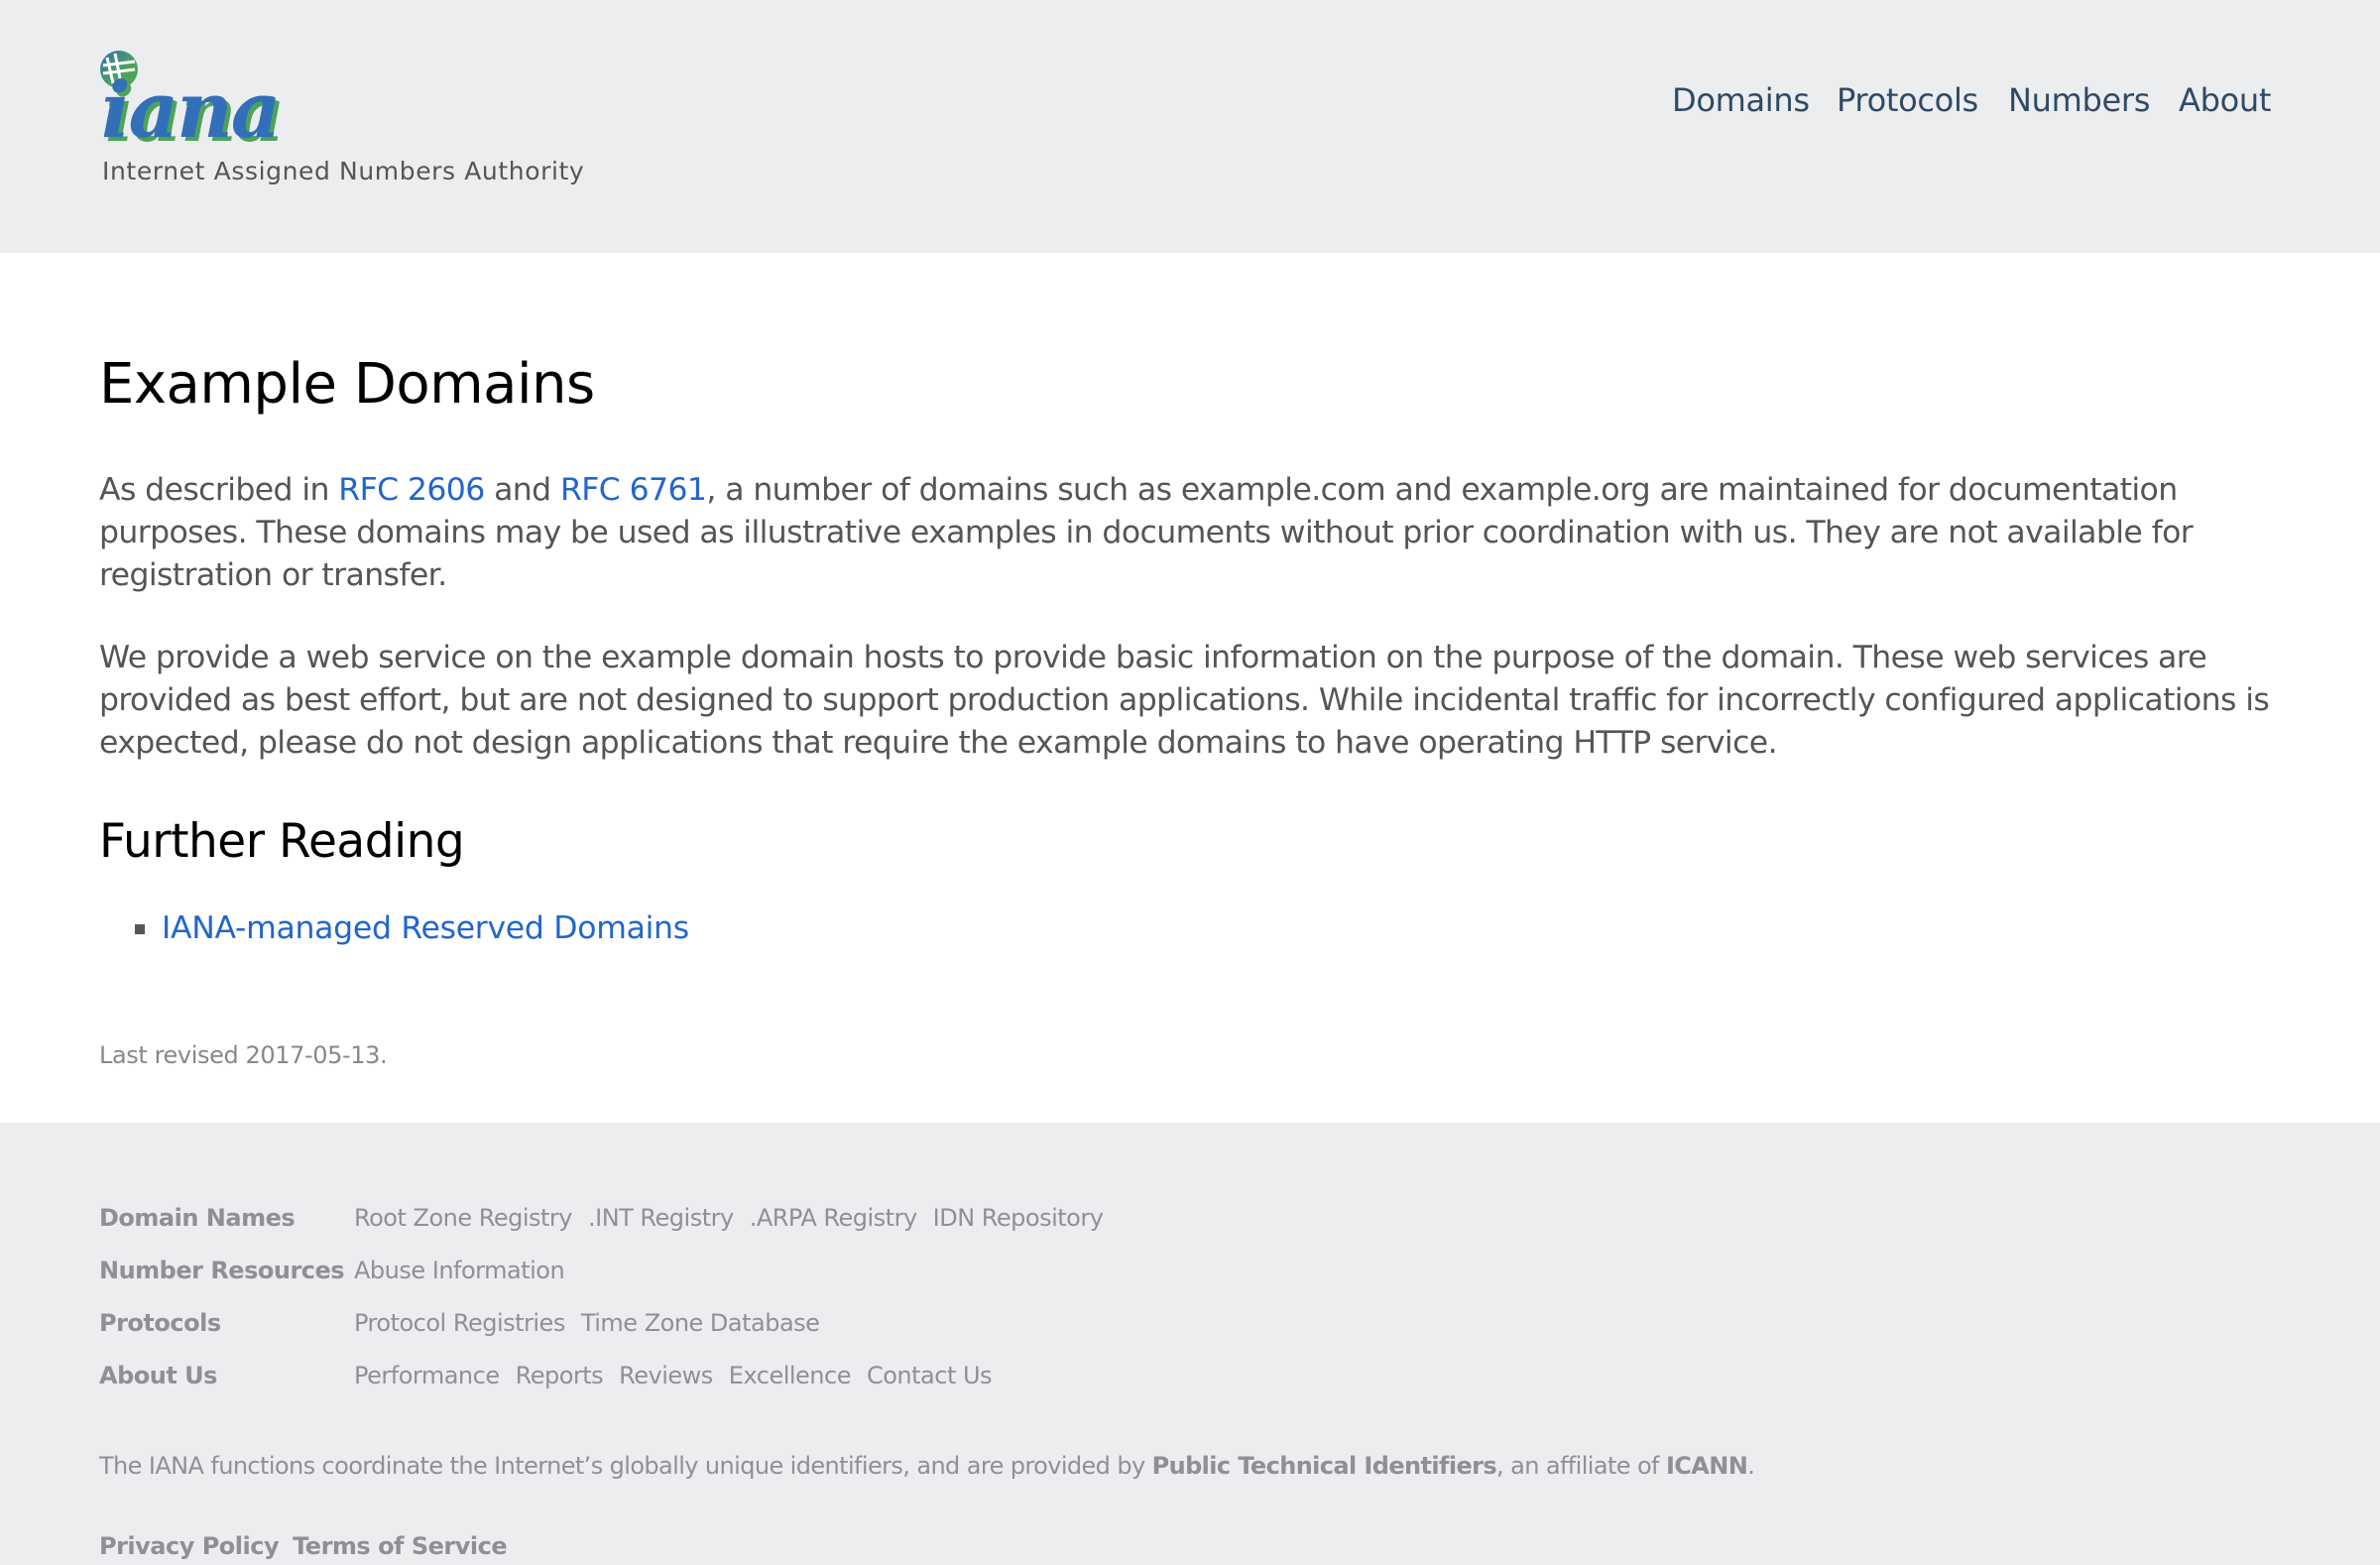 This screenshot has height=1565, width=2380. I want to click on reserved-domains-link: IANA-managed Reserved Domains, so click(425, 928).